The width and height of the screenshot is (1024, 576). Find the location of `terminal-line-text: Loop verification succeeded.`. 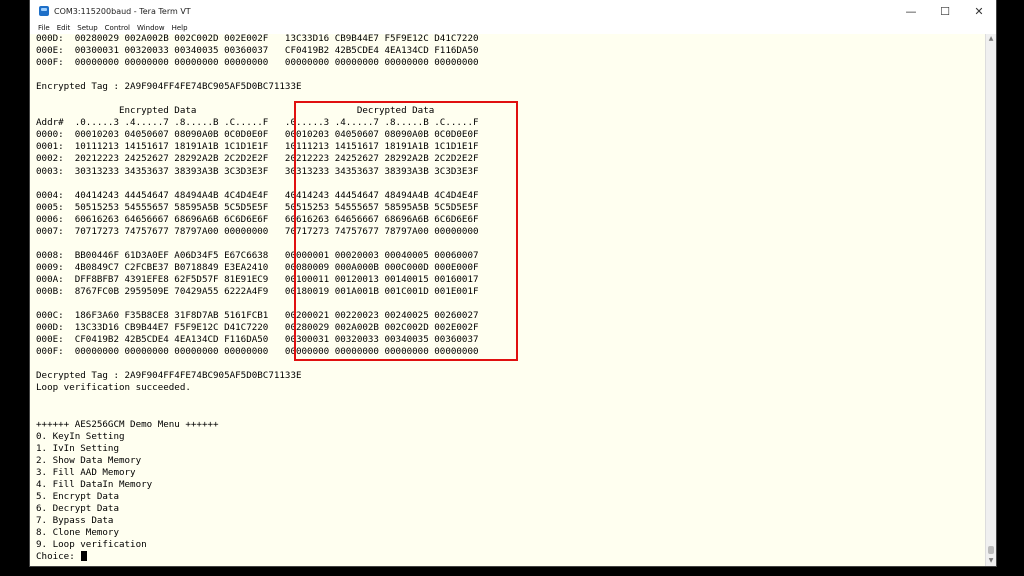

terminal-line-text: Loop verification succeeded. is located at coordinates (113, 388).